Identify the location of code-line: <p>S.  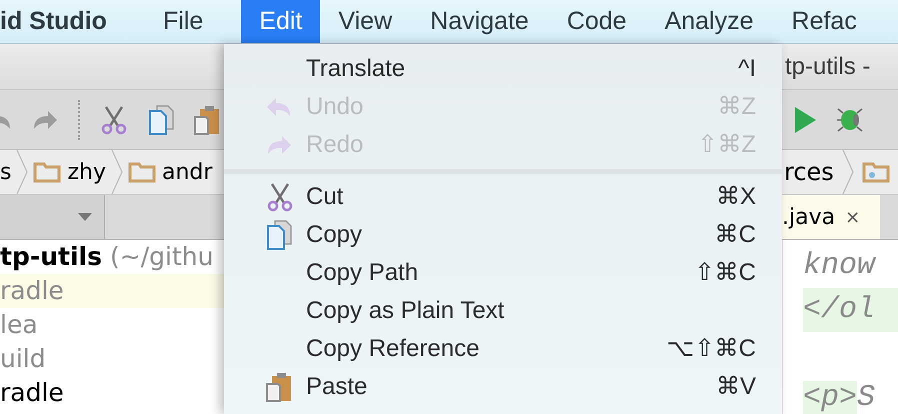
(839, 397).